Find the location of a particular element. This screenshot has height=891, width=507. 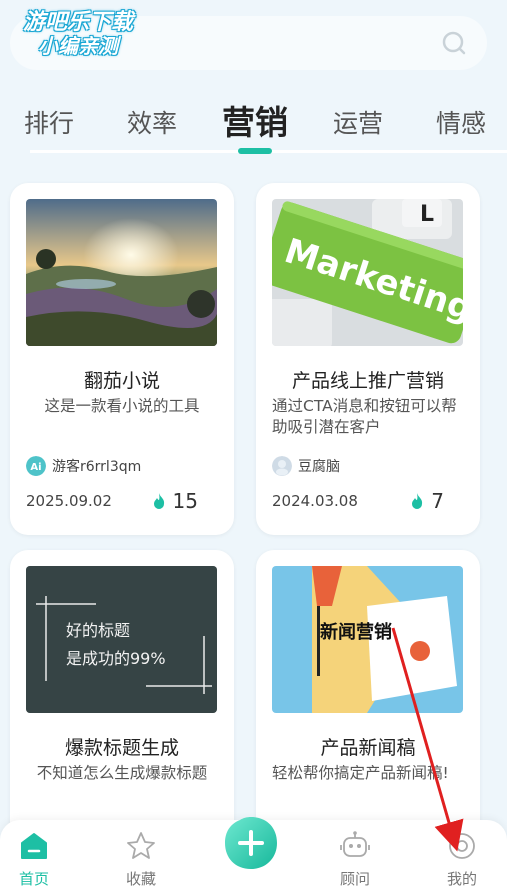

card-author: Ai 游客r6rrl3qm is located at coordinates (83, 466).